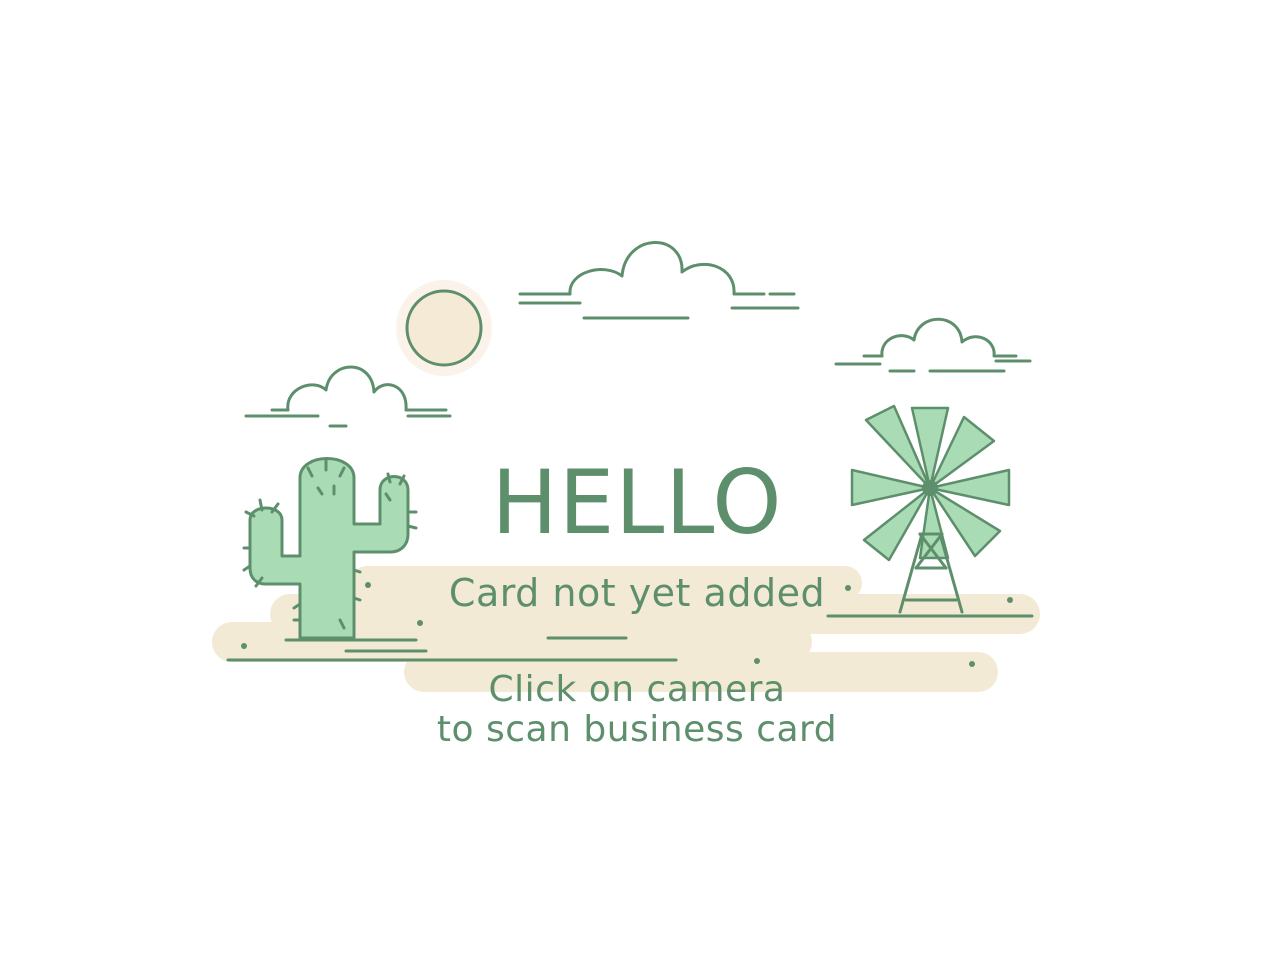 This screenshot has width=1274, height=980. I want to click on scan-instruction-line-2: to scan business card, so click(637, 729).